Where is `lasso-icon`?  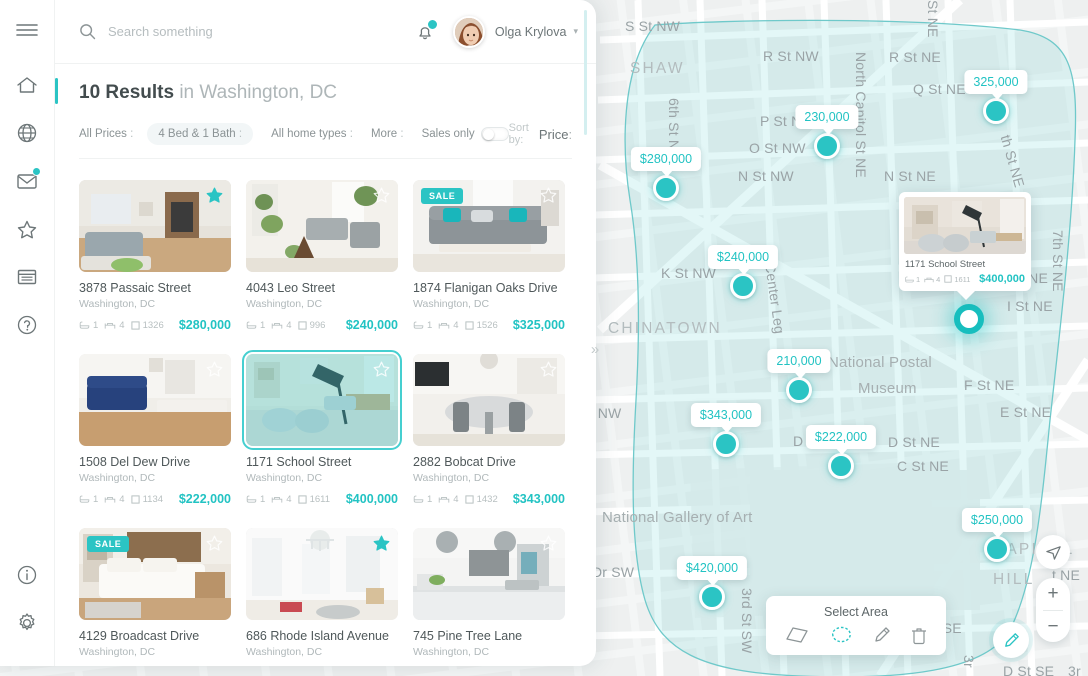 lasso-icon is located at coordinates (841, 635).